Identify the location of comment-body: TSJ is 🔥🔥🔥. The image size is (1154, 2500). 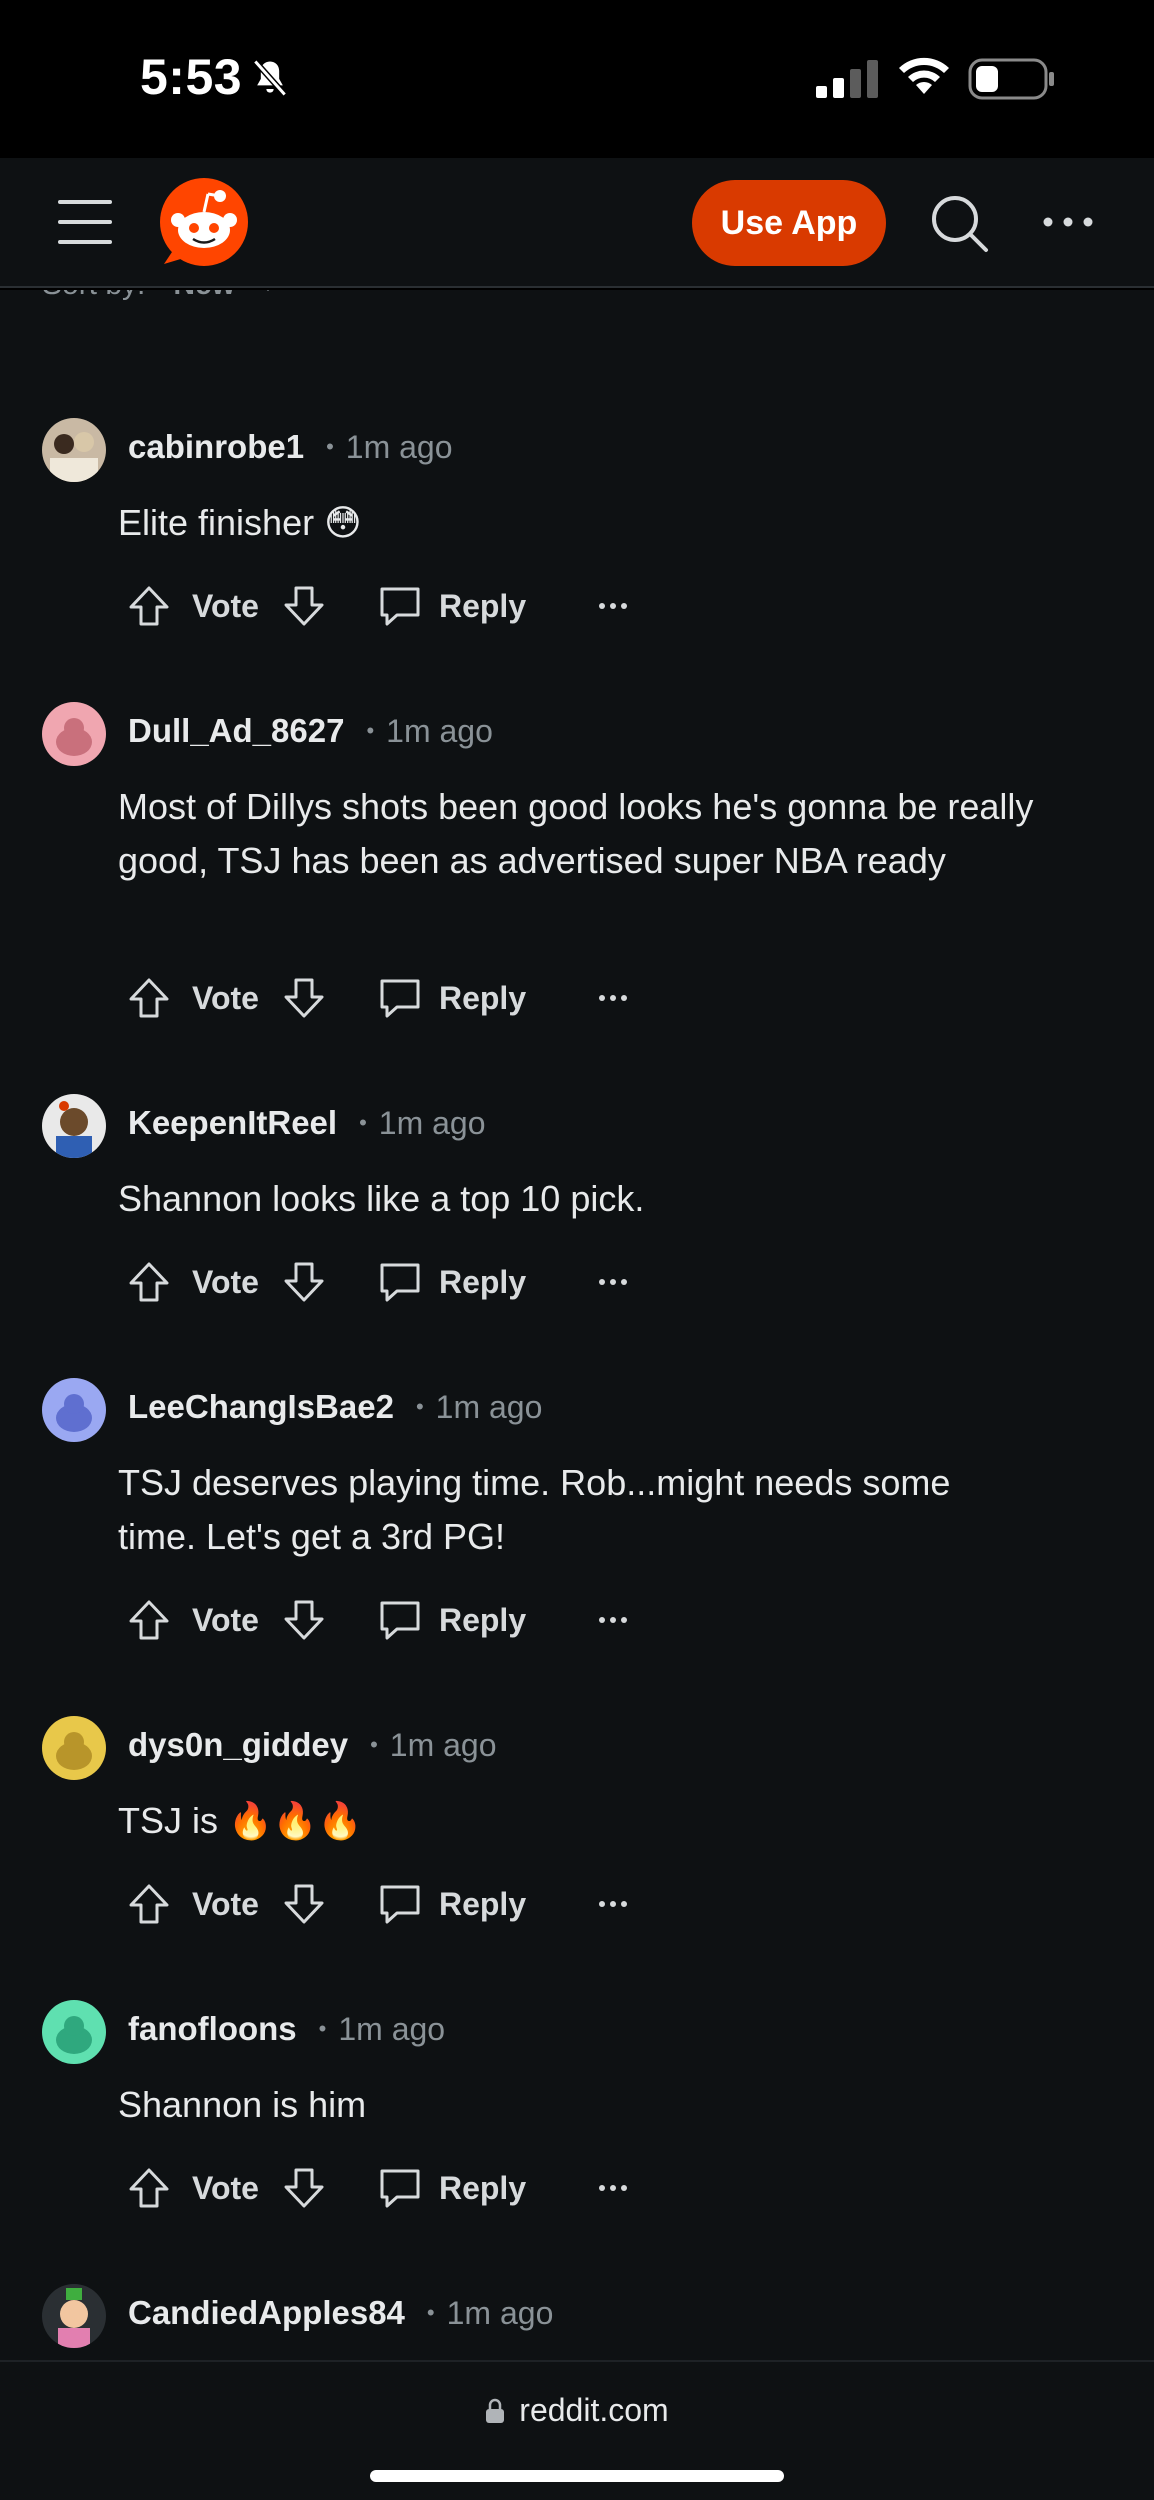
(240, 1820).